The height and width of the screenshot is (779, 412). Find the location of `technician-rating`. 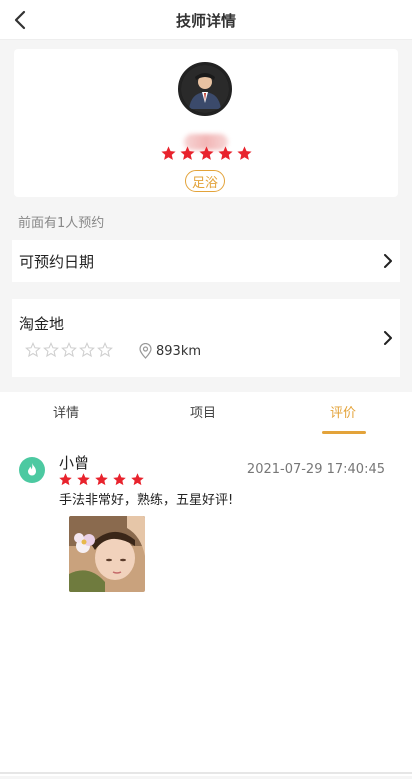

technician-rating is located at coordinates (206, 153).